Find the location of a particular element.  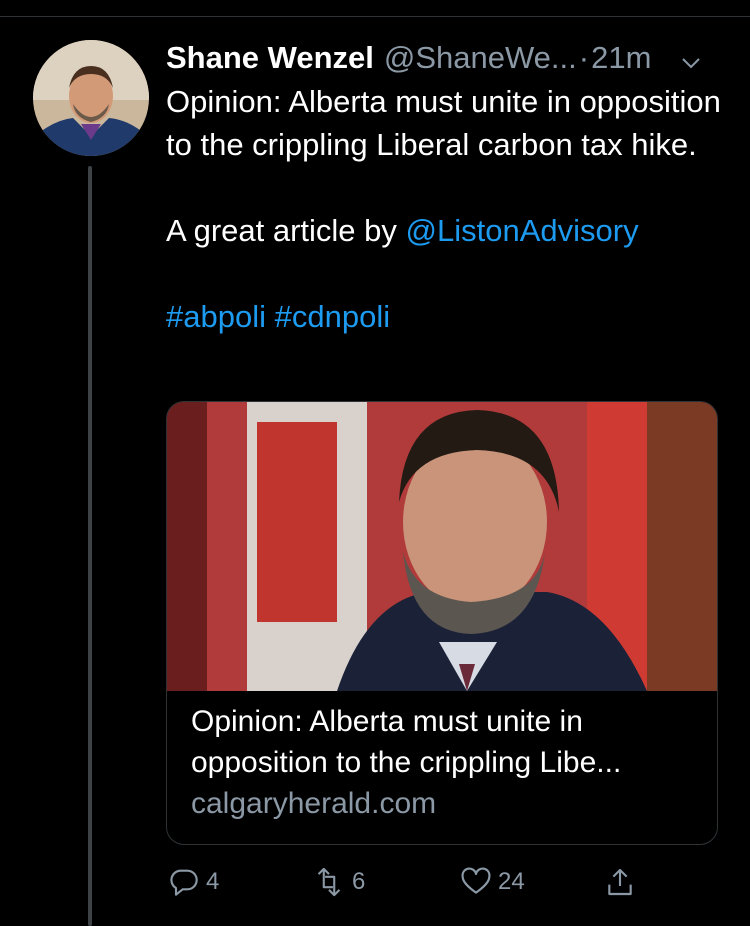

thread-line is located at coordinates (90, 546).